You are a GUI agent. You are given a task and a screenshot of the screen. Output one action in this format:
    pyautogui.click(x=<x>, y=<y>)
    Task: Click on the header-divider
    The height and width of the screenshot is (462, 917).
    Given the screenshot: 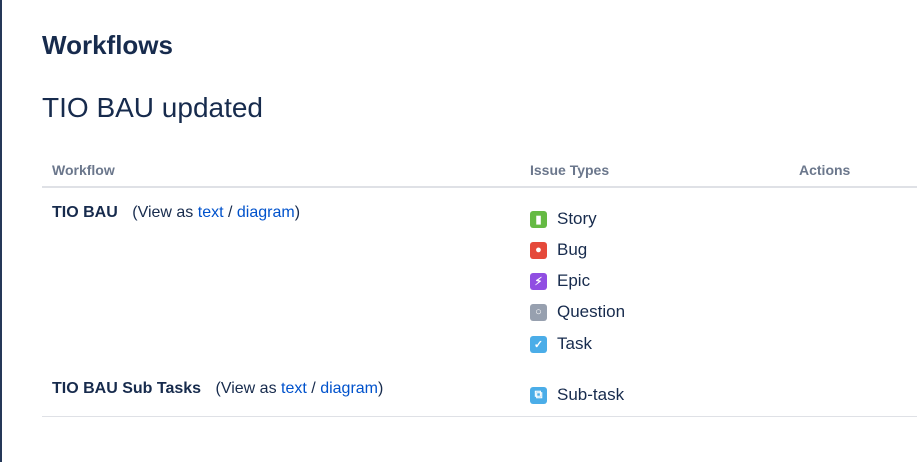 What is the action you would take?
    pyautogui.click(x=479, y=187)
    